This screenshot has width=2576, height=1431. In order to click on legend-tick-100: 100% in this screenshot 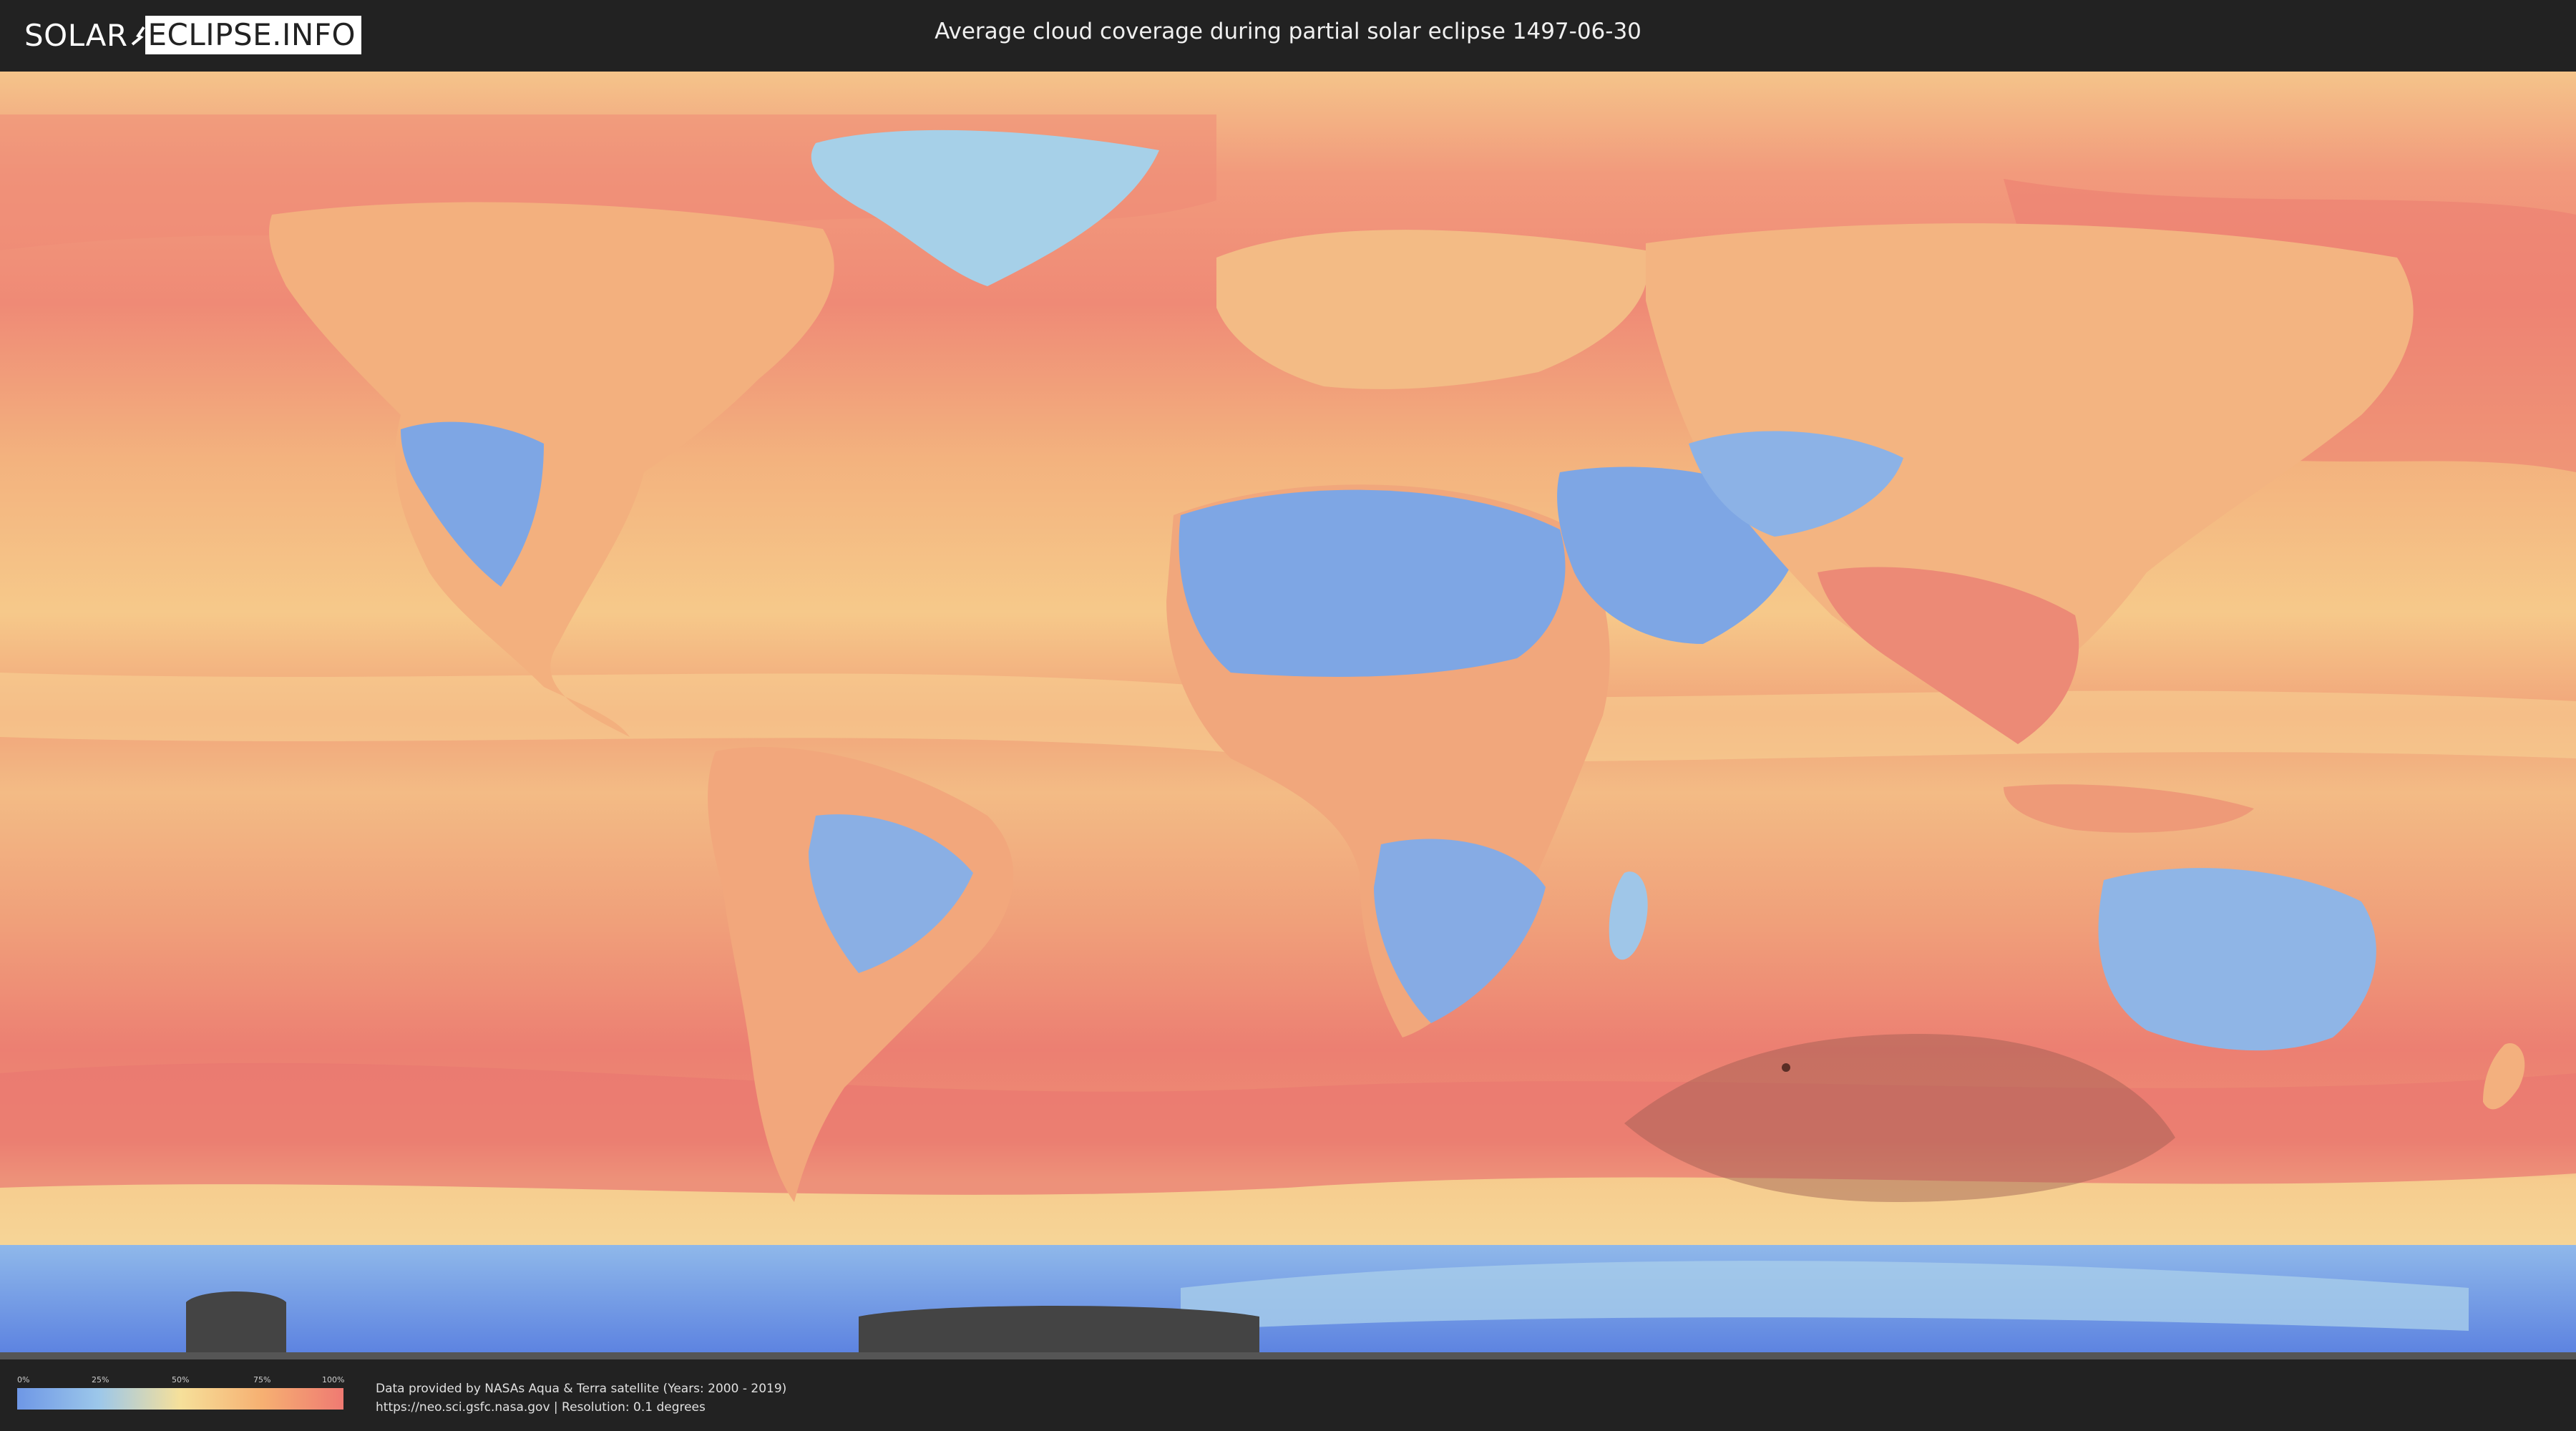, I will do `click(333, 1379)`.